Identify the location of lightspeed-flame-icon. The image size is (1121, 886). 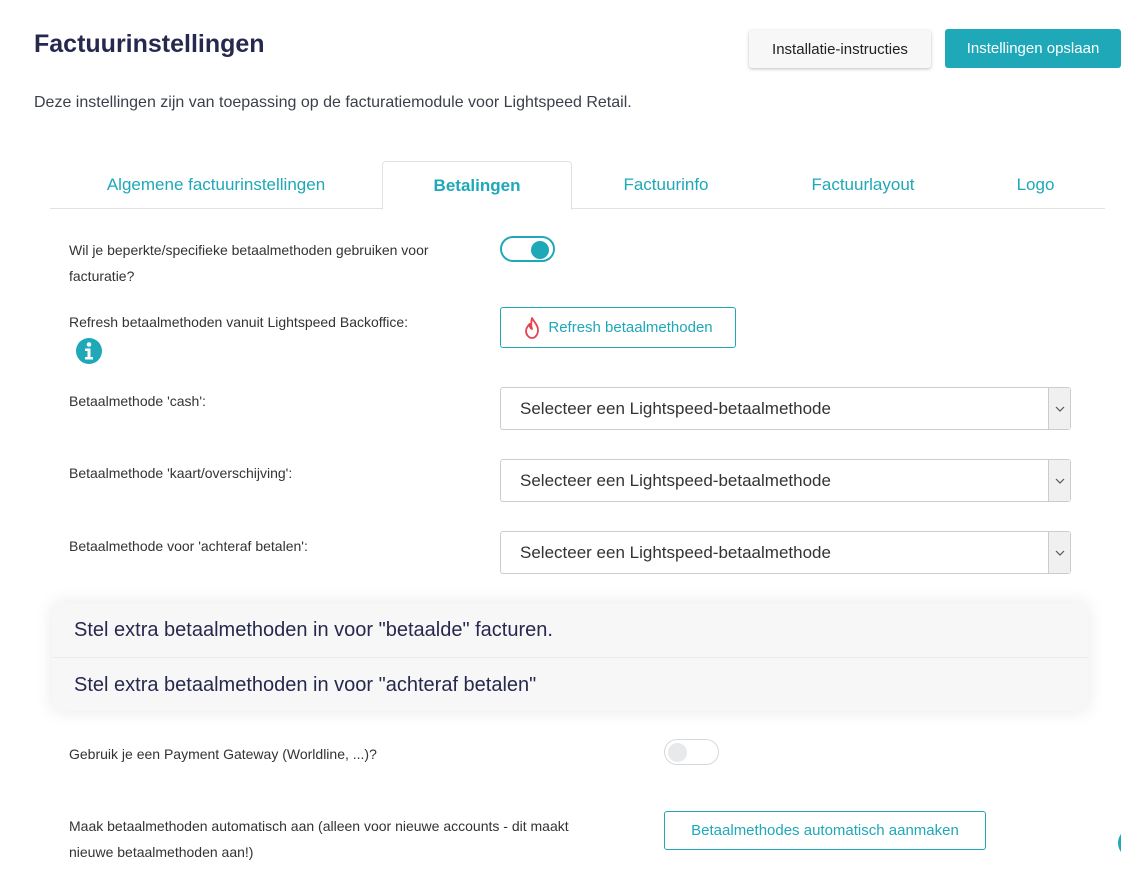
(532, 327).